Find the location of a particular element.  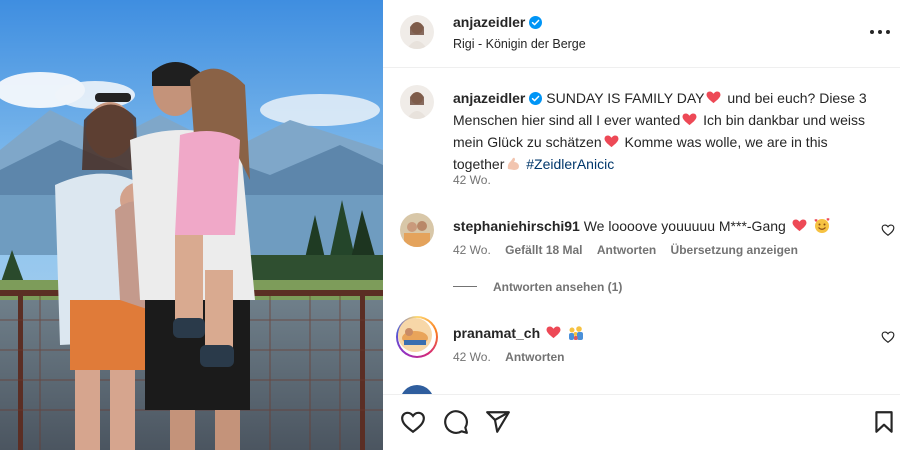

smiling-face-with-hearts-emoji-icon is located at coordinates (822, 225).